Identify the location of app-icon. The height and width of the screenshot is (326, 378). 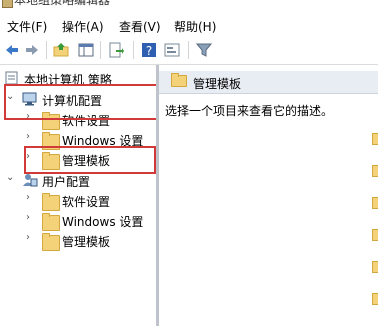
(7, 4).